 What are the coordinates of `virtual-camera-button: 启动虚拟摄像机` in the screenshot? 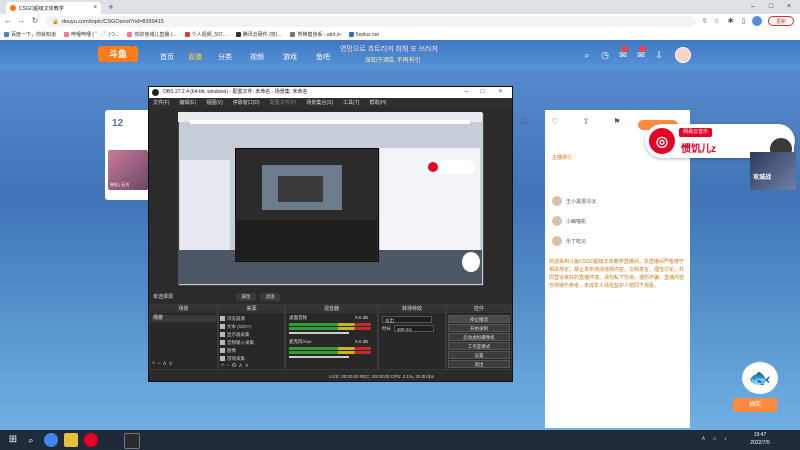 It's located at (479, 337).